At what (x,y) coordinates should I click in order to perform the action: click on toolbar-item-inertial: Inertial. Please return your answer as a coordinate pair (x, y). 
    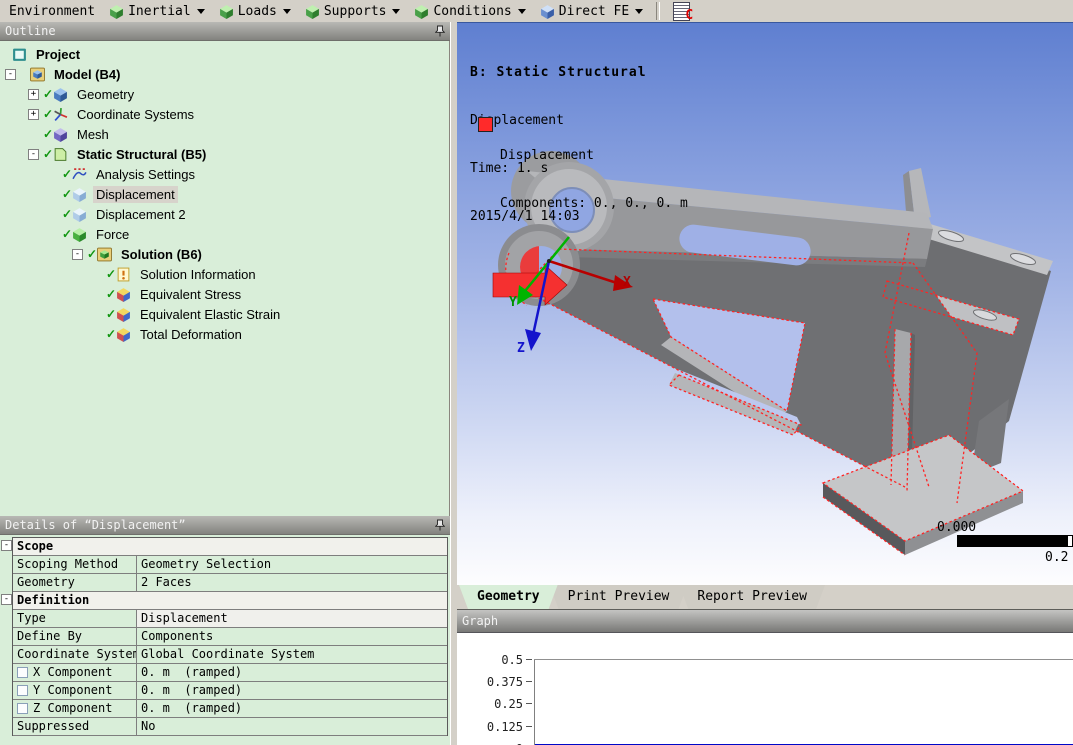
    Looking at the image, I should click on (157, 11).